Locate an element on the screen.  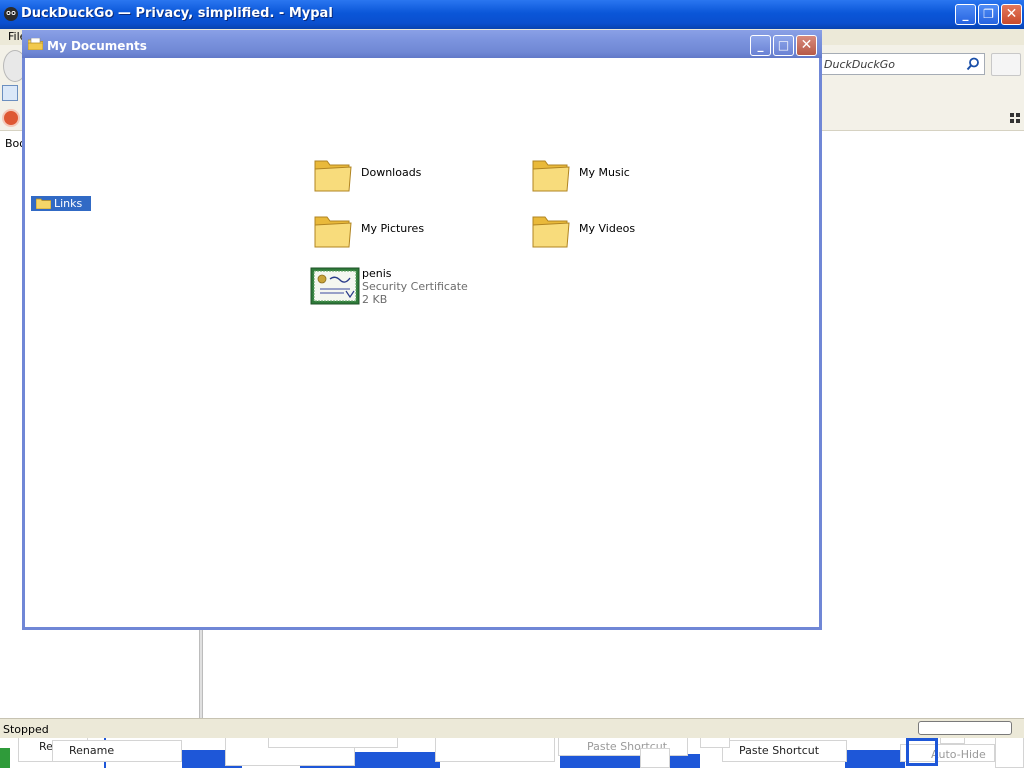
status-text: Stopped is located at coordinates (26, 729).